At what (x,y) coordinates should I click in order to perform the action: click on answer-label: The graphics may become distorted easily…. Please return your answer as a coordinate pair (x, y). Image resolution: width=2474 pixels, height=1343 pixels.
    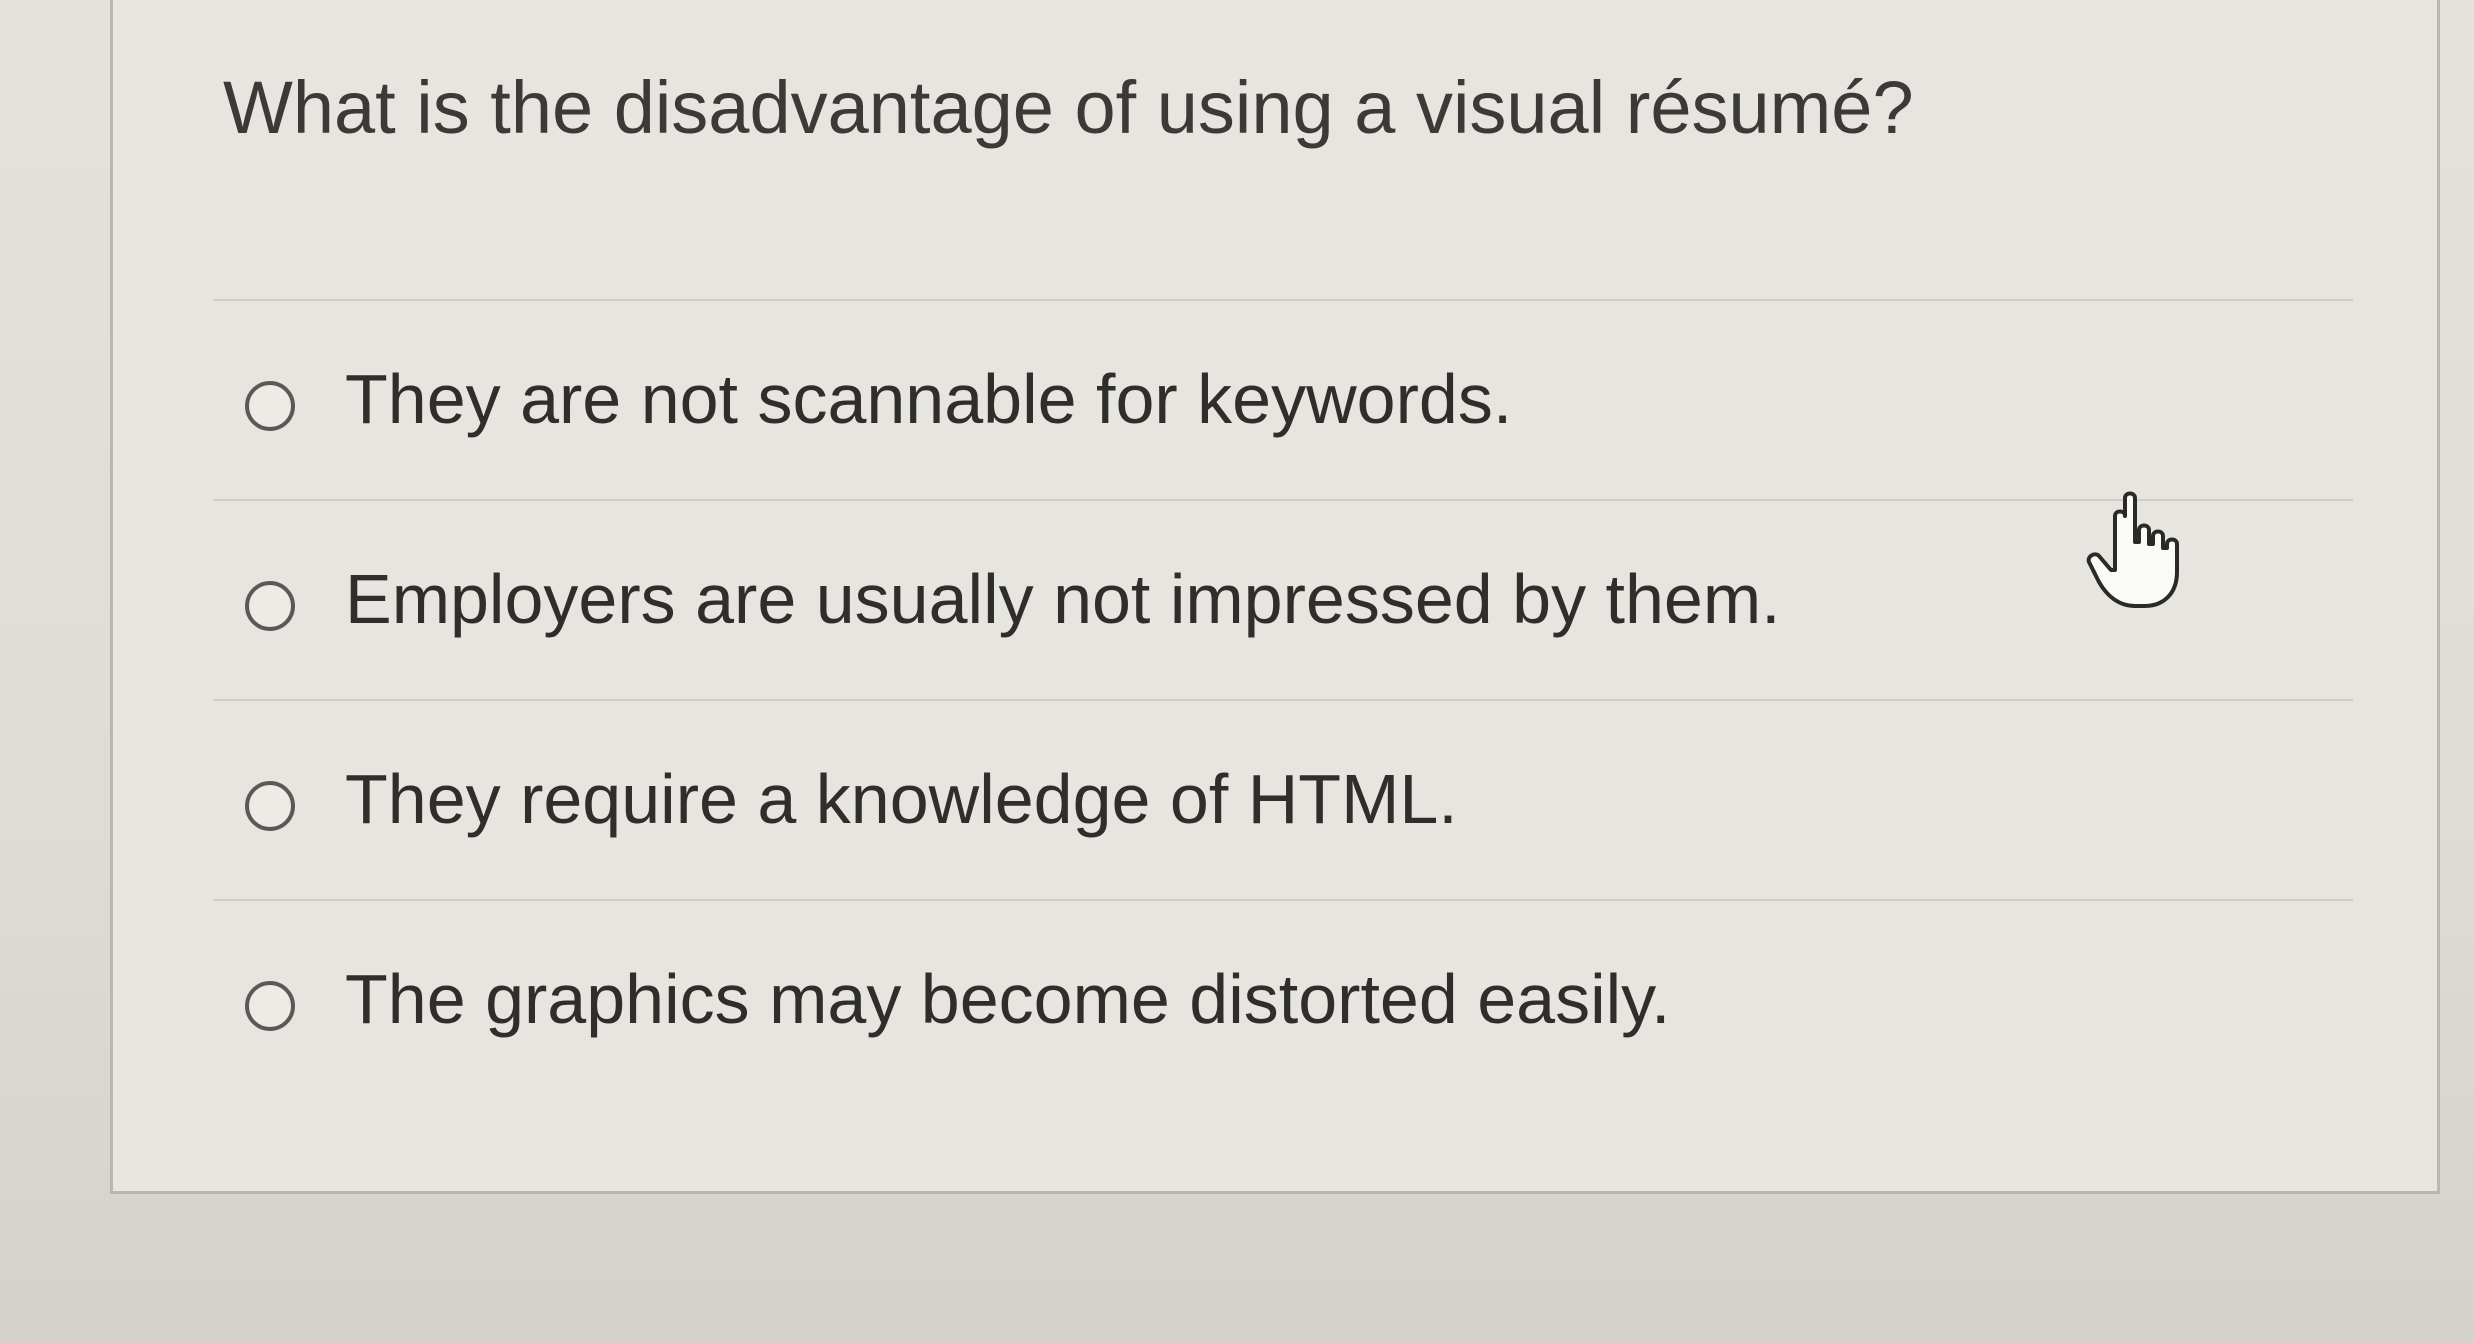
    Looking at the image, I should click on (1007, 999).